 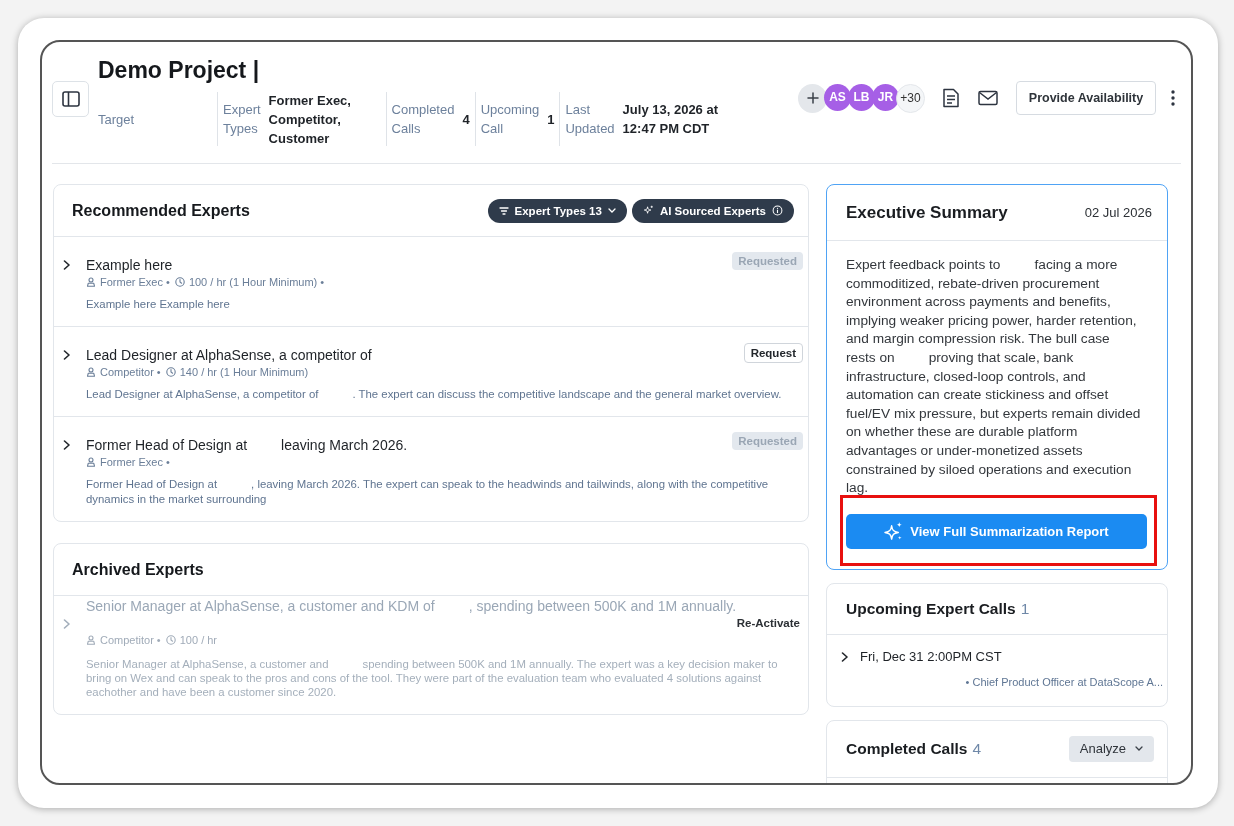 I want to click on field-value: Former Exec, Competitor, Customer, so click(x=310, y=119).